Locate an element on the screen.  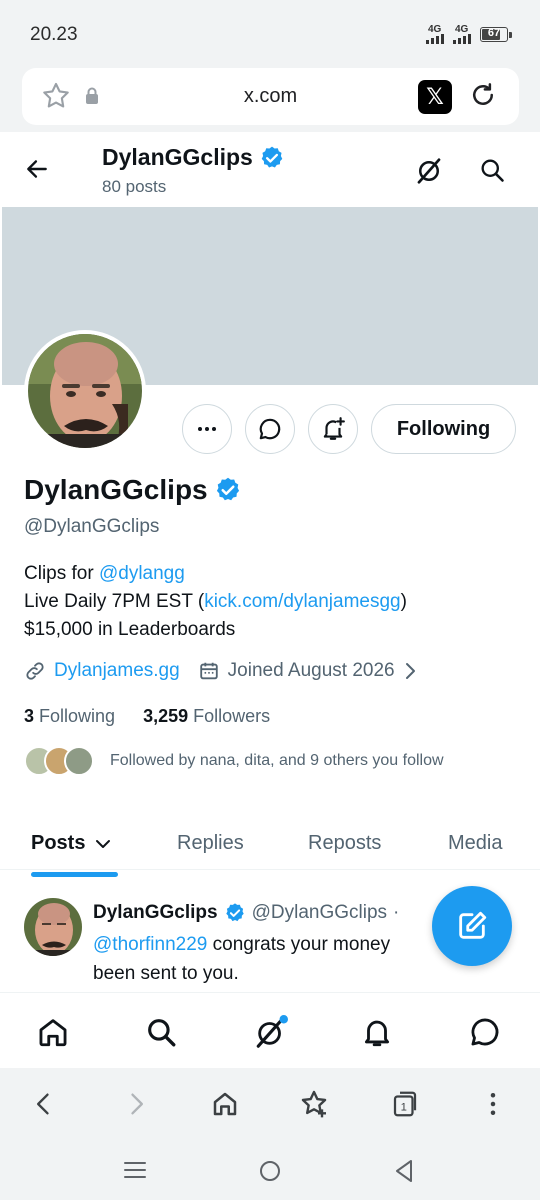
compose-icon is located at coordinates (473, 925).